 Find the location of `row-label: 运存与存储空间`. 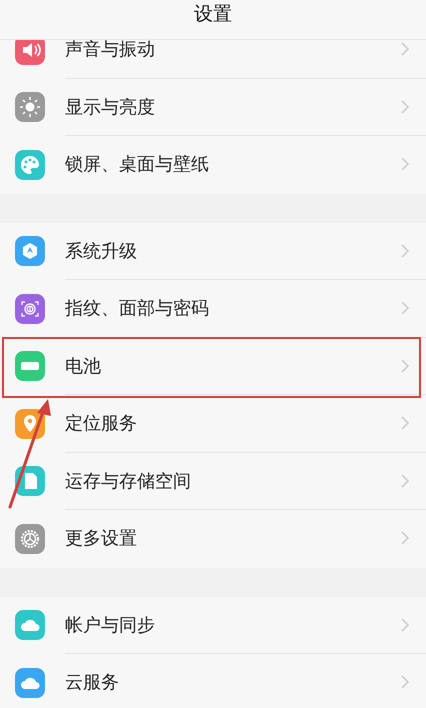

row-label: 运存与存储空间 is located at coordinates (128, 481).